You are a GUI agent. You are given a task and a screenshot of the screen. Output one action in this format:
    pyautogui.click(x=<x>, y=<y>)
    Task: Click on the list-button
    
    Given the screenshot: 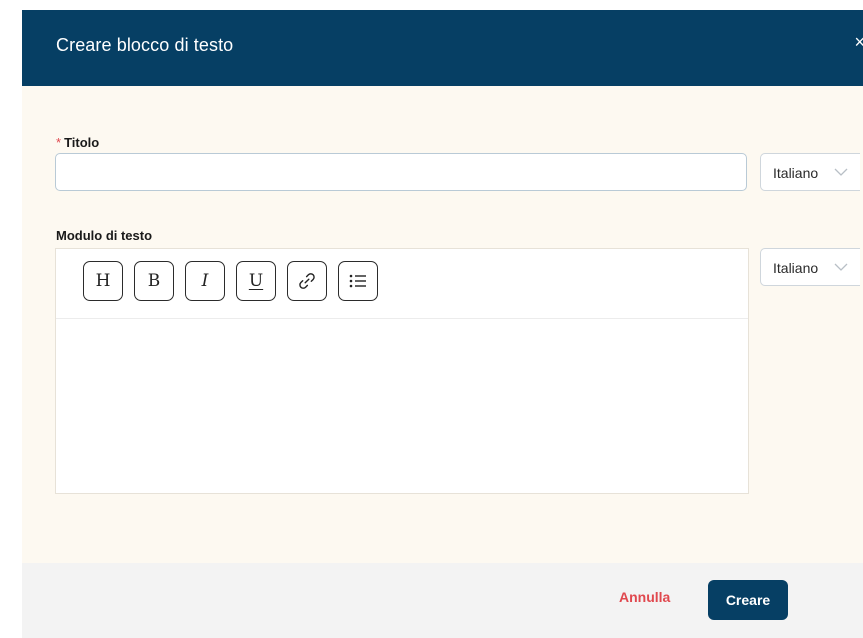 What is the action you would take?
    pyautogui.click(x=358, y=281)
    